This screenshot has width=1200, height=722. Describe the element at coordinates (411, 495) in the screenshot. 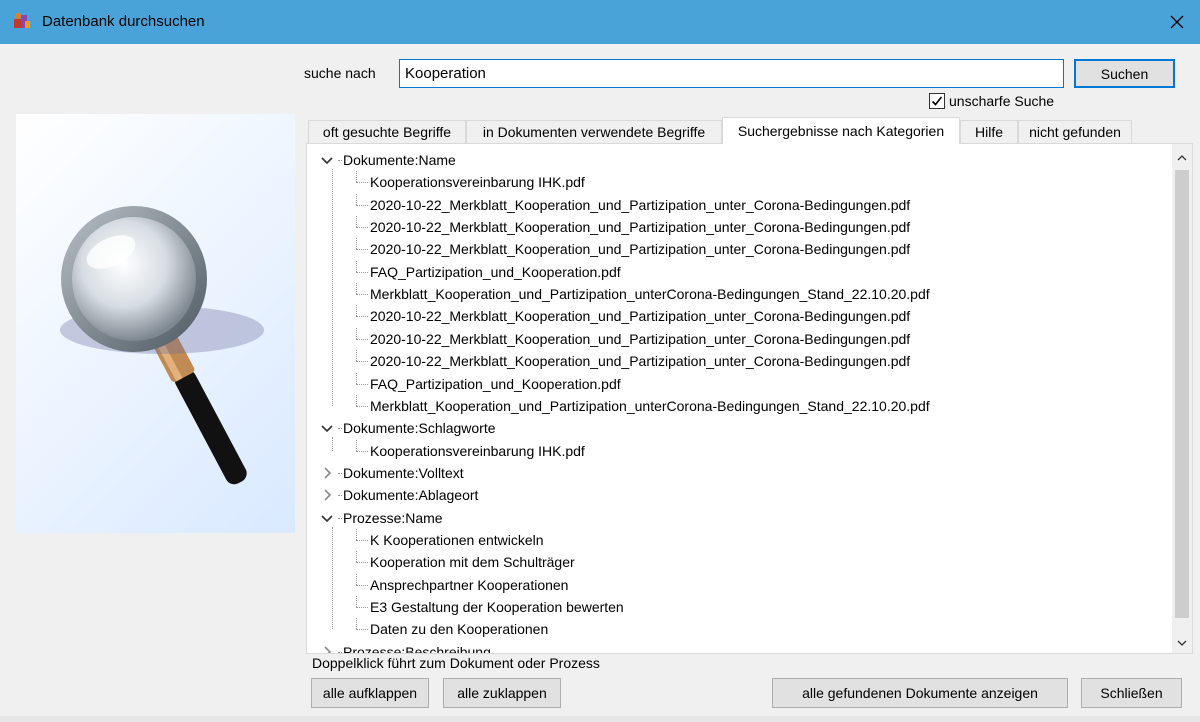

I see `tree-category-label: Dokumente:Ablageort` at that location.